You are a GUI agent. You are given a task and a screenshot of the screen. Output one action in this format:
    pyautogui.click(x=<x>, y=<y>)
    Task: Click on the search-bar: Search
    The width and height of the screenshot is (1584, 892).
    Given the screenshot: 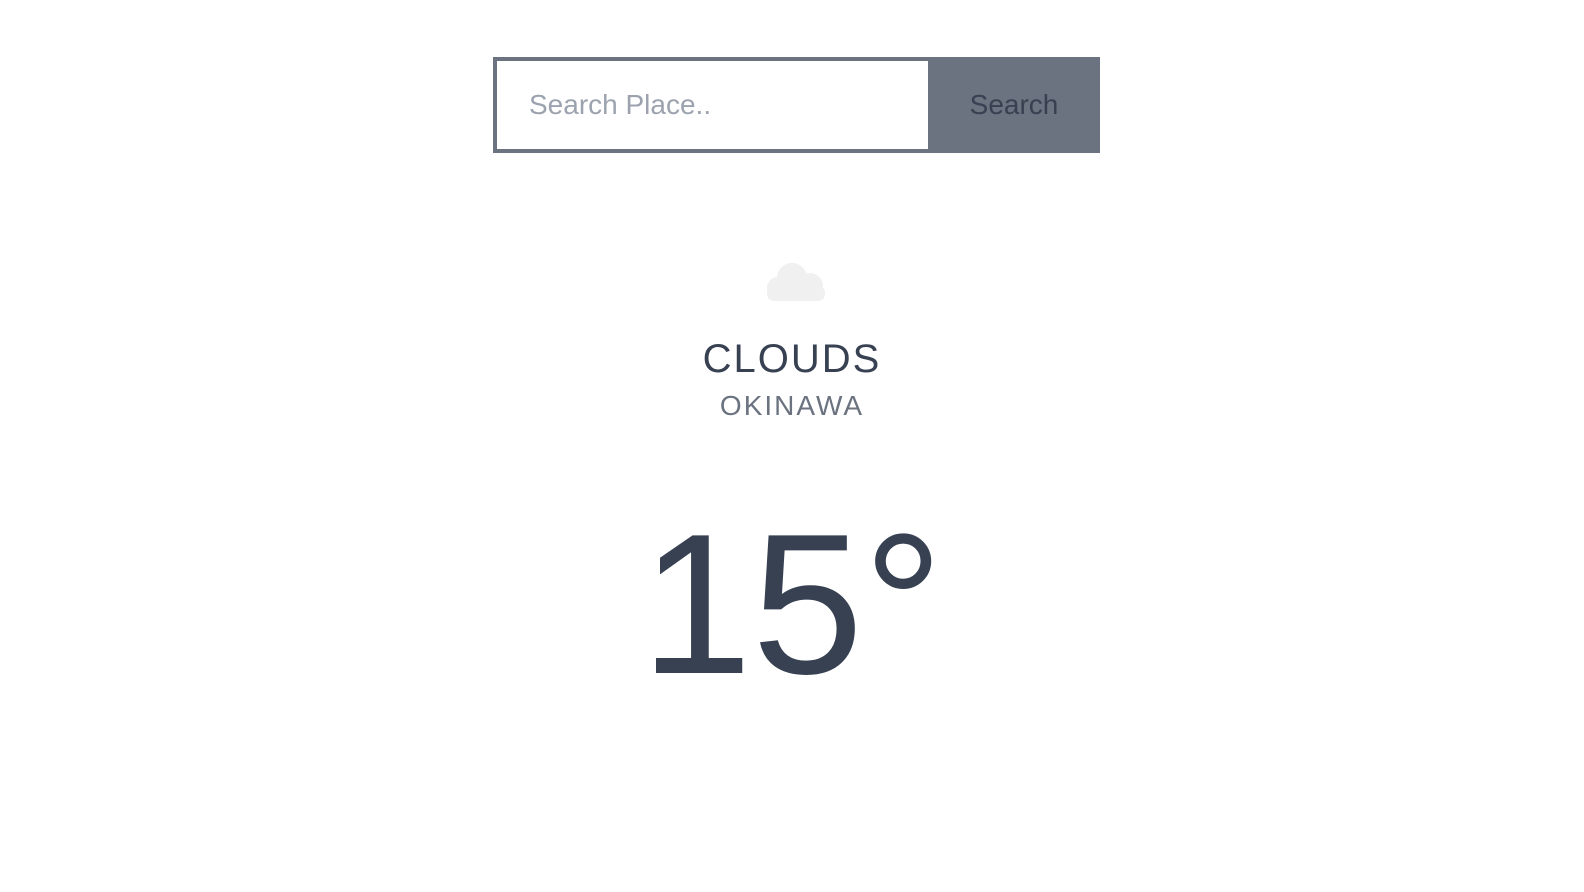 What is the action you would take?
    pyautogui.click(x=796, y=105)
    